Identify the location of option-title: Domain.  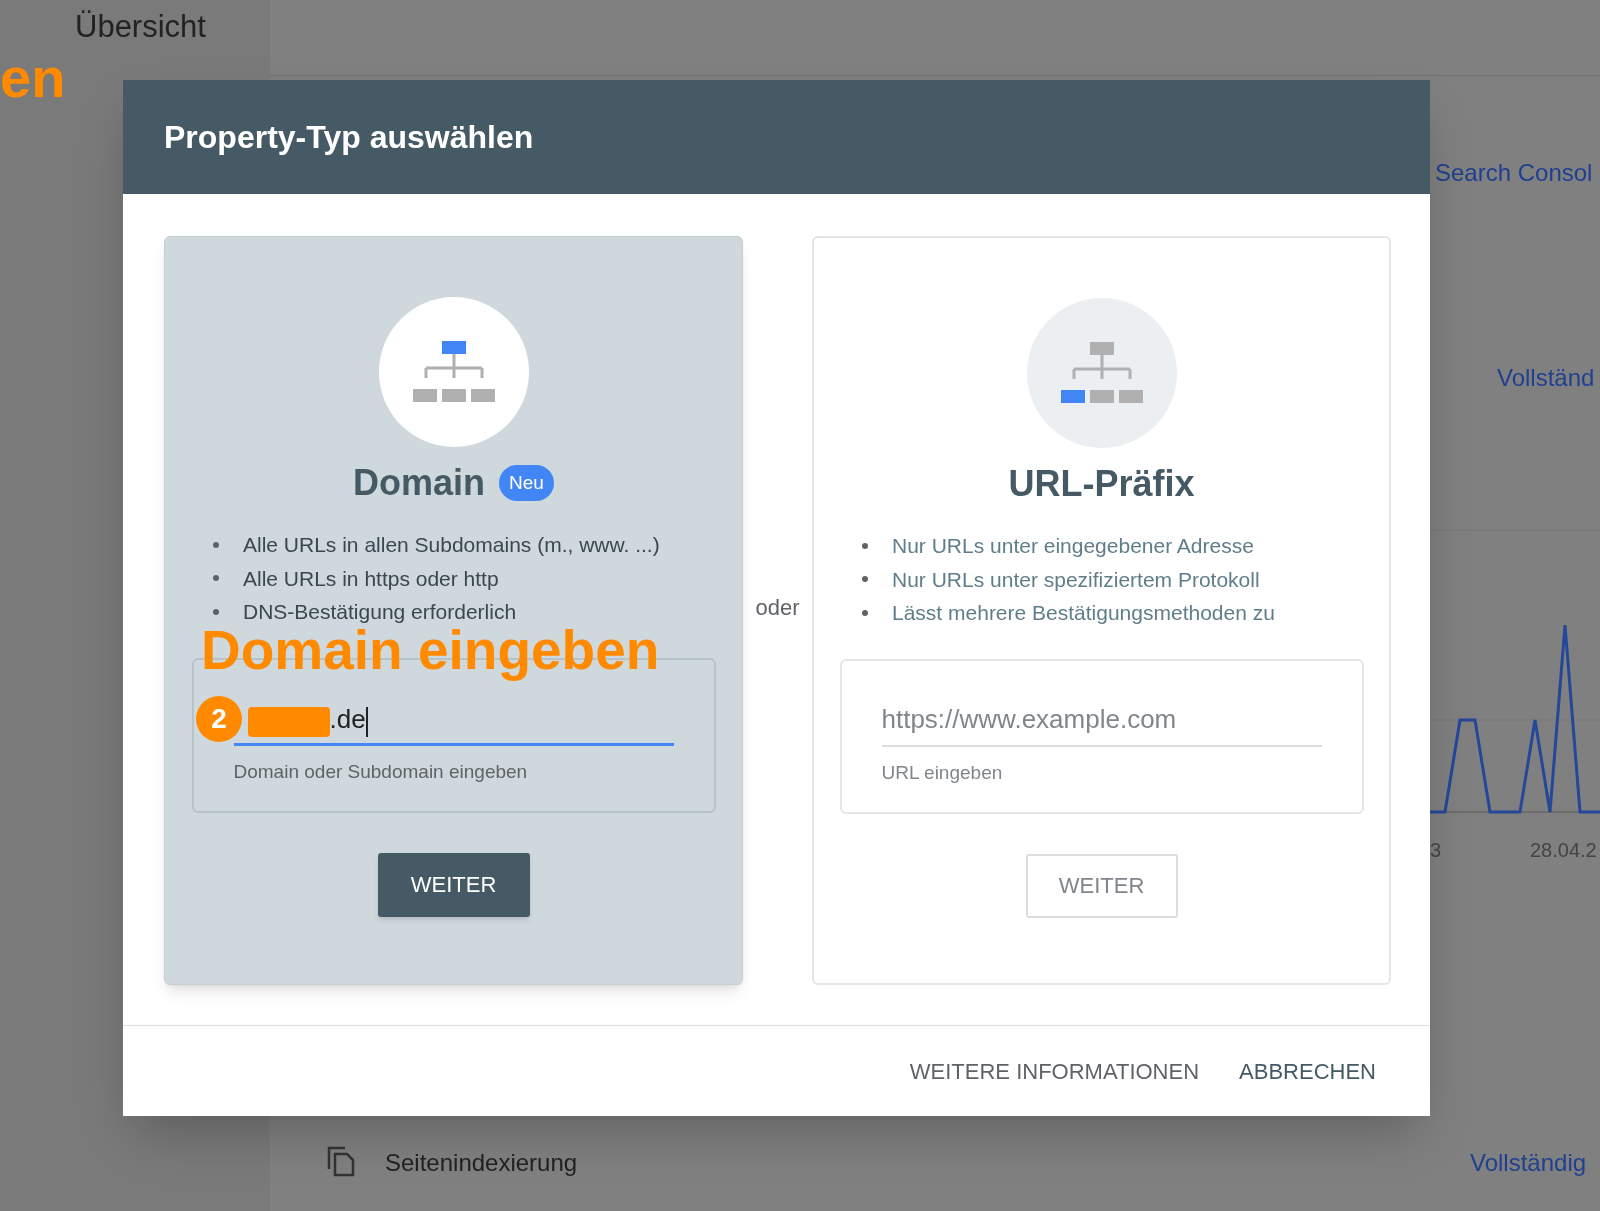
(419, 483).